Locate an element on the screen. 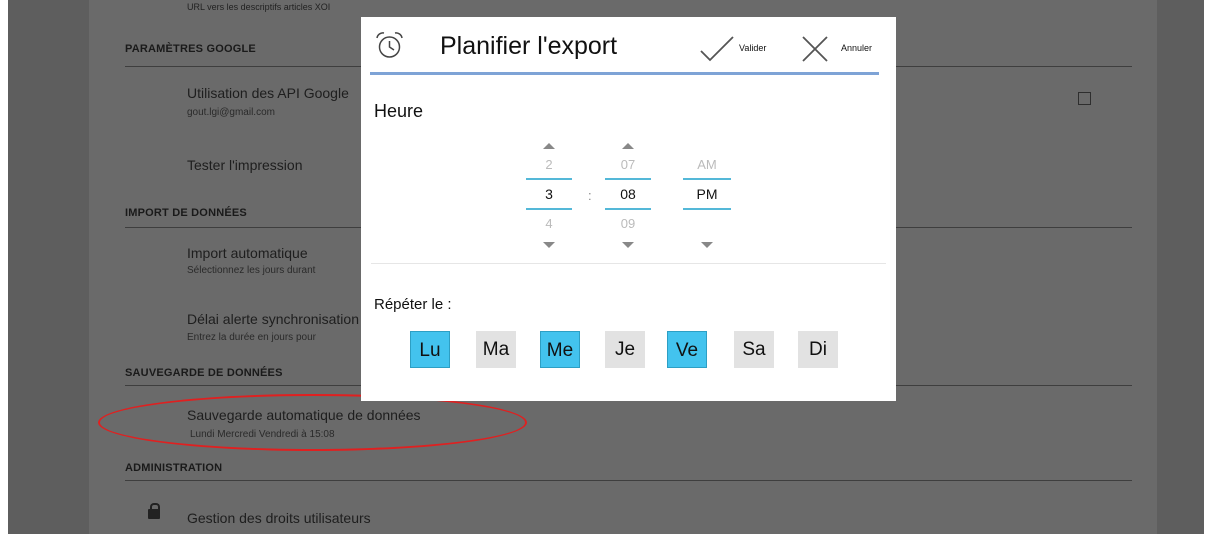 The image size is (1213, 534). hour-value: 3 is located at coordinates (549, 194).